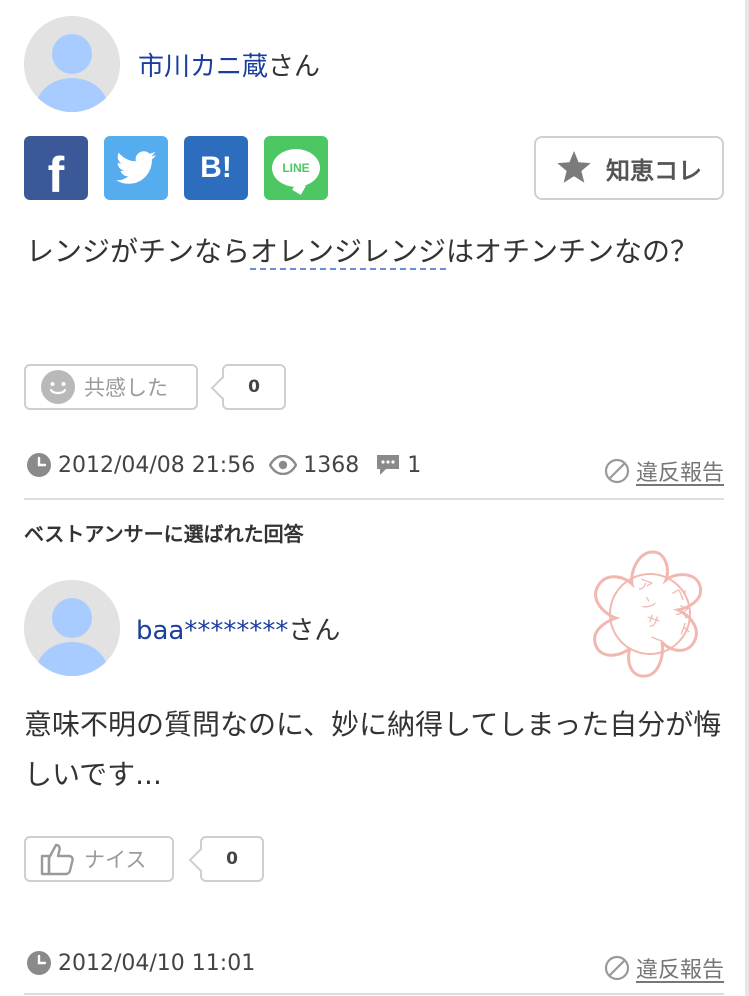 This screenshot has height=996, width=749. Describe the element at coordinates (115, 860) in the screenshot. I see `nice-label: ナイス` at that location.